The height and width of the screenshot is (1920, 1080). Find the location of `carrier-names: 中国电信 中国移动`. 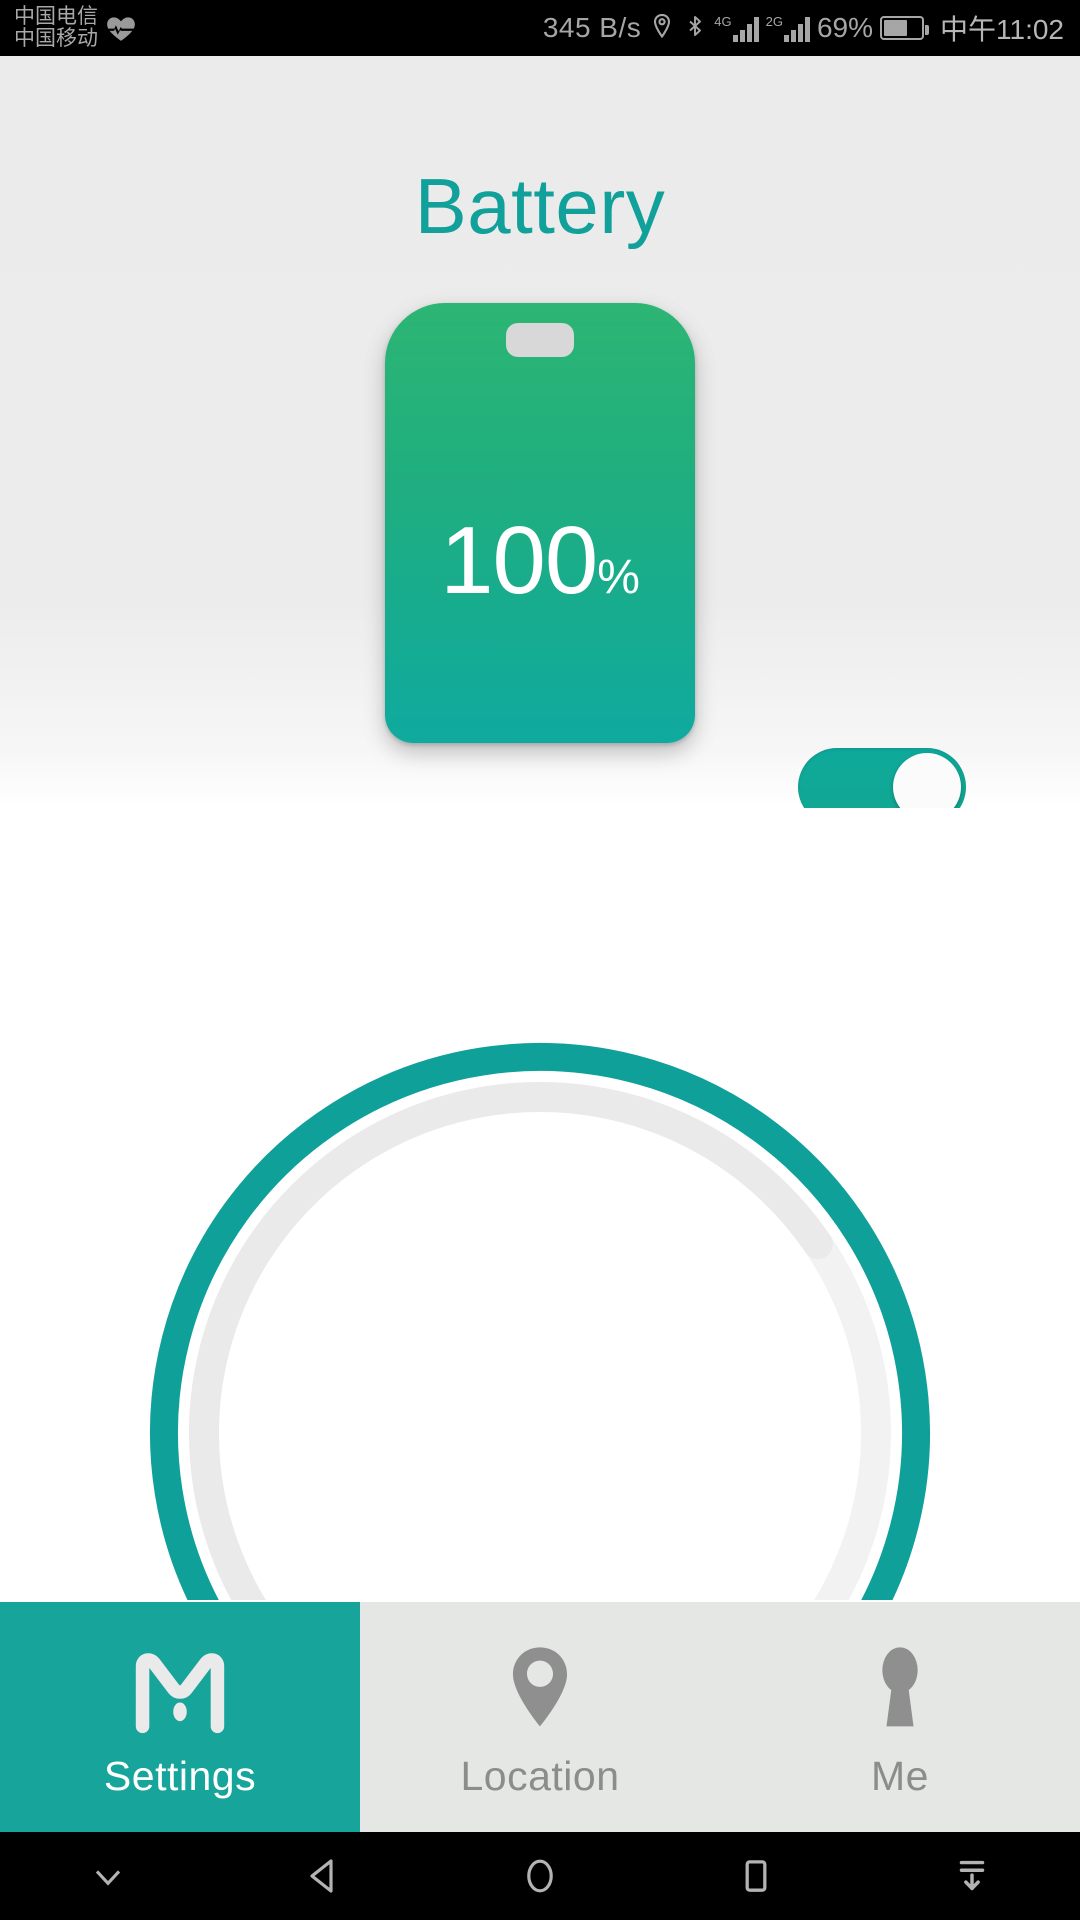

carrier-names: 中国电信 中国移动 is located at coordinates (56, 27).